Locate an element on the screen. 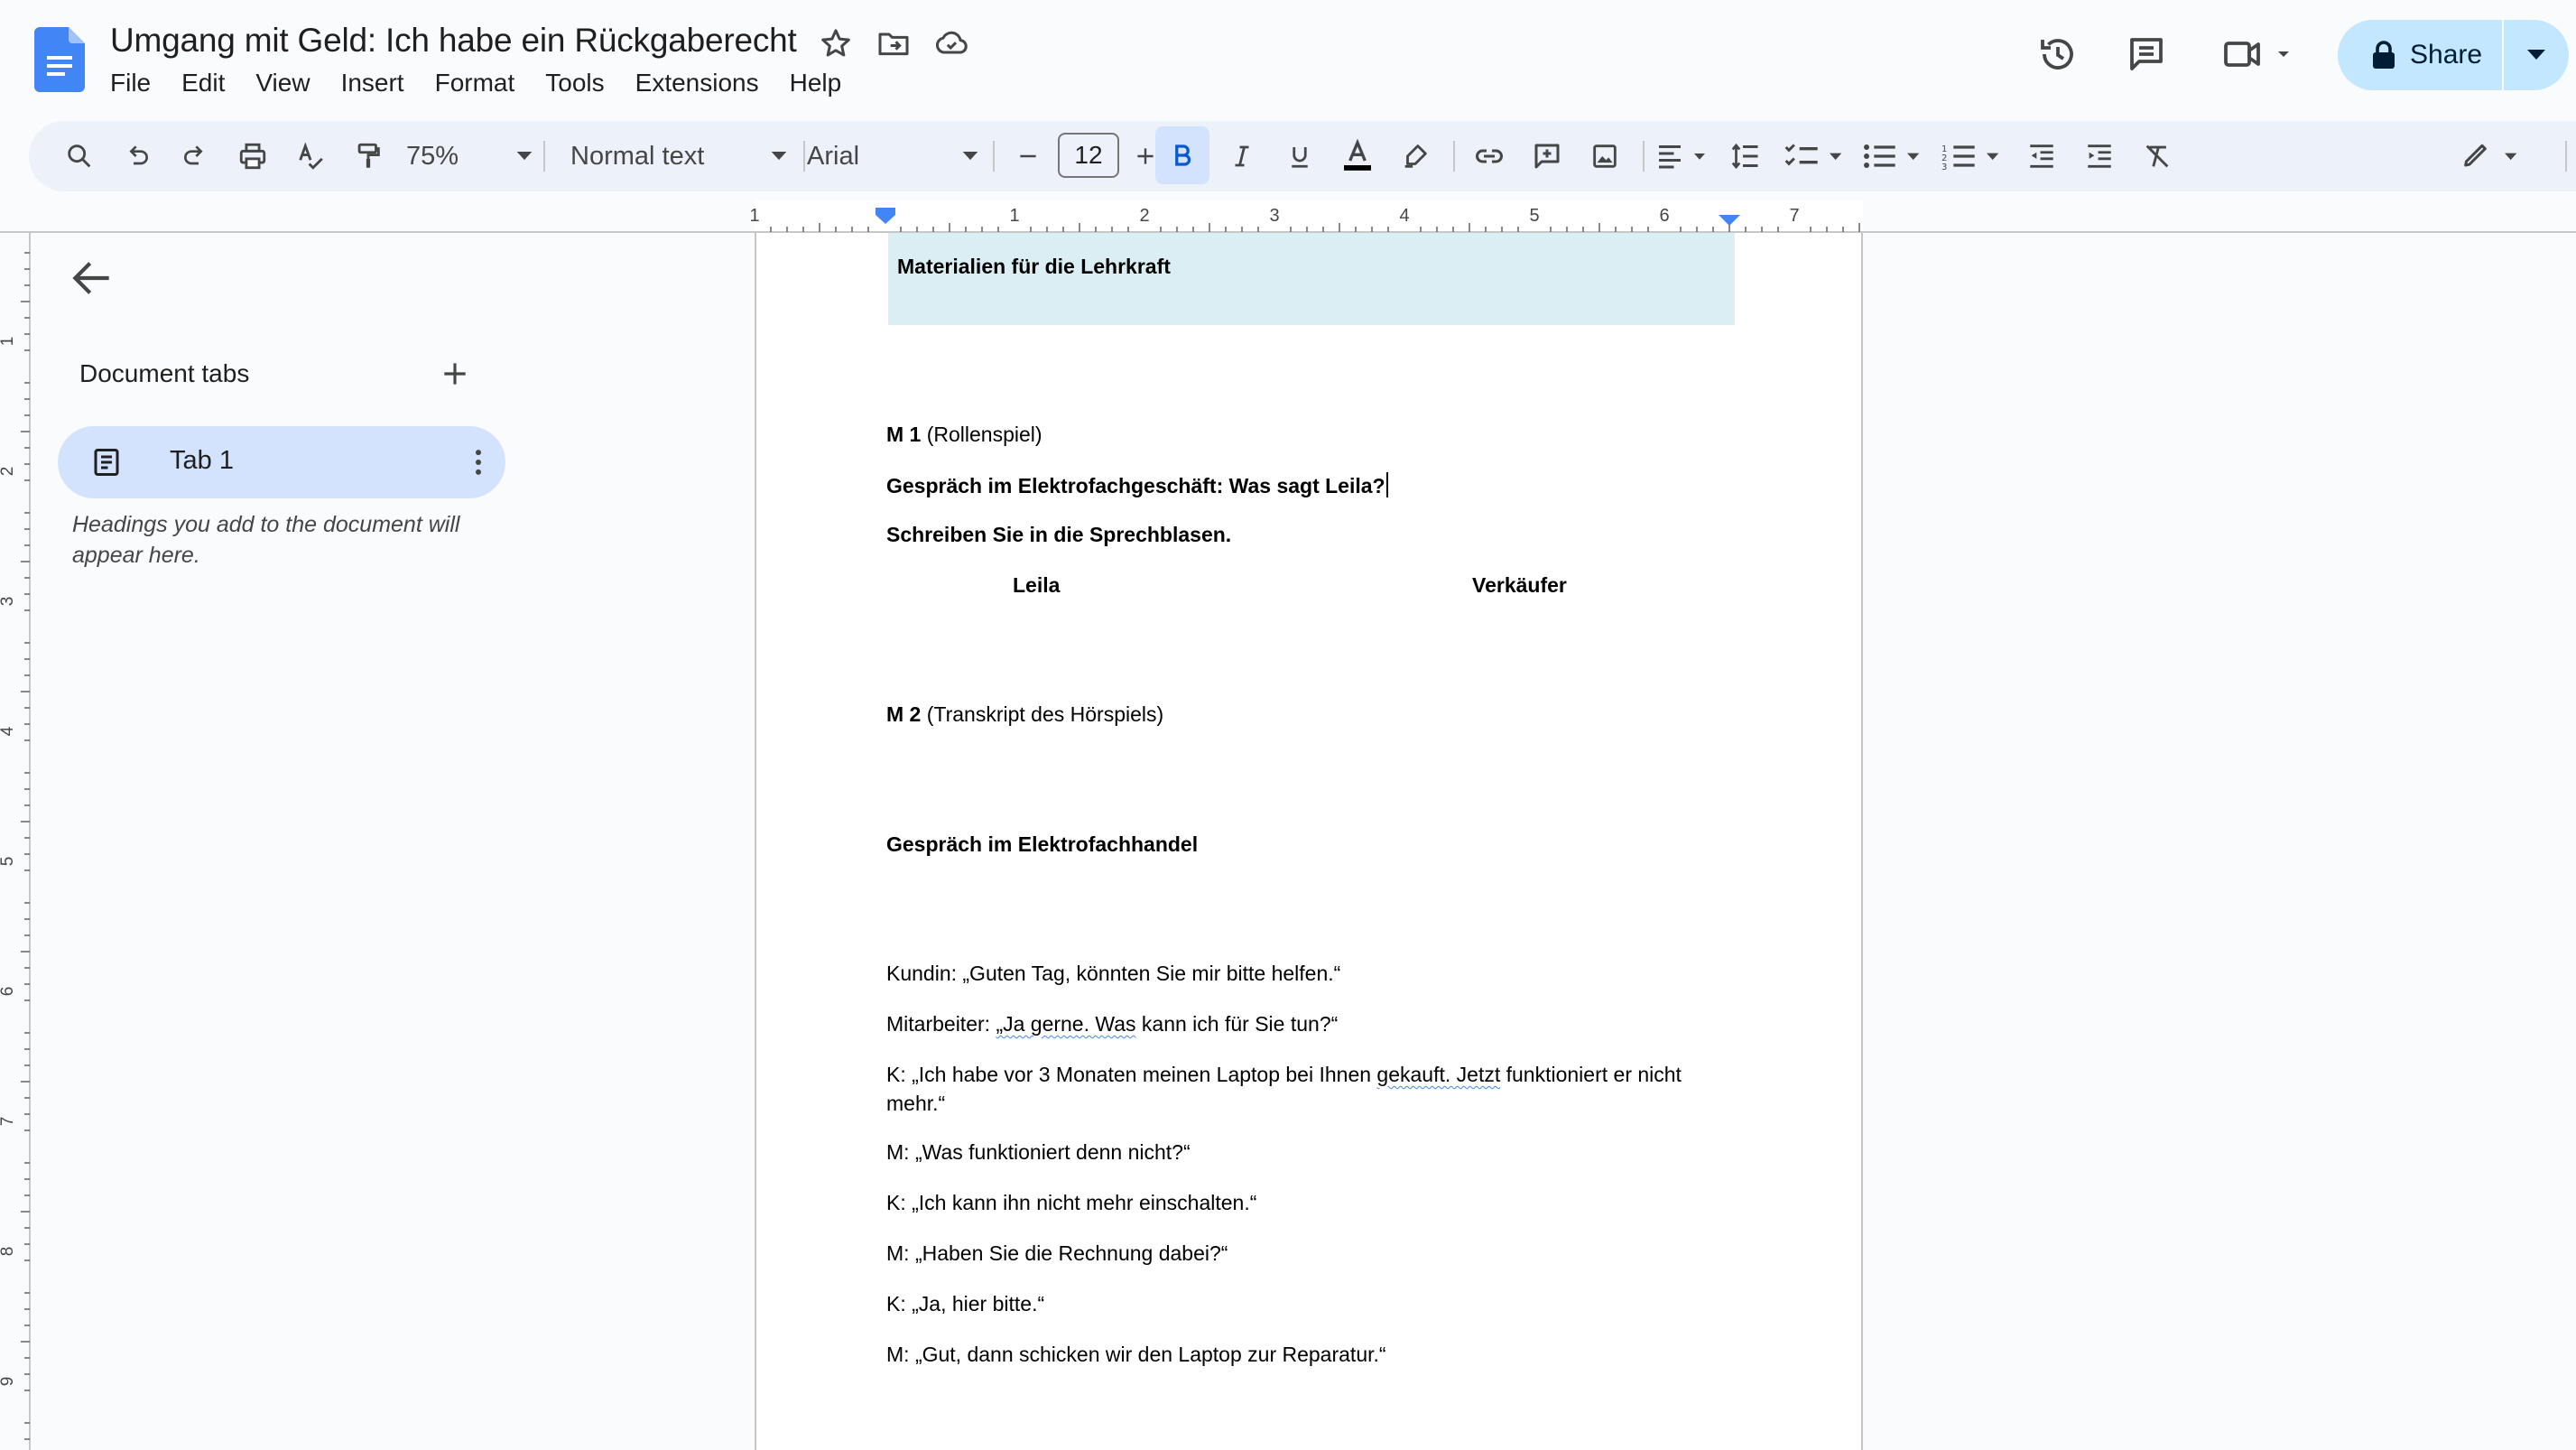  add-comment-icon is located at coordinates (1547, 156).